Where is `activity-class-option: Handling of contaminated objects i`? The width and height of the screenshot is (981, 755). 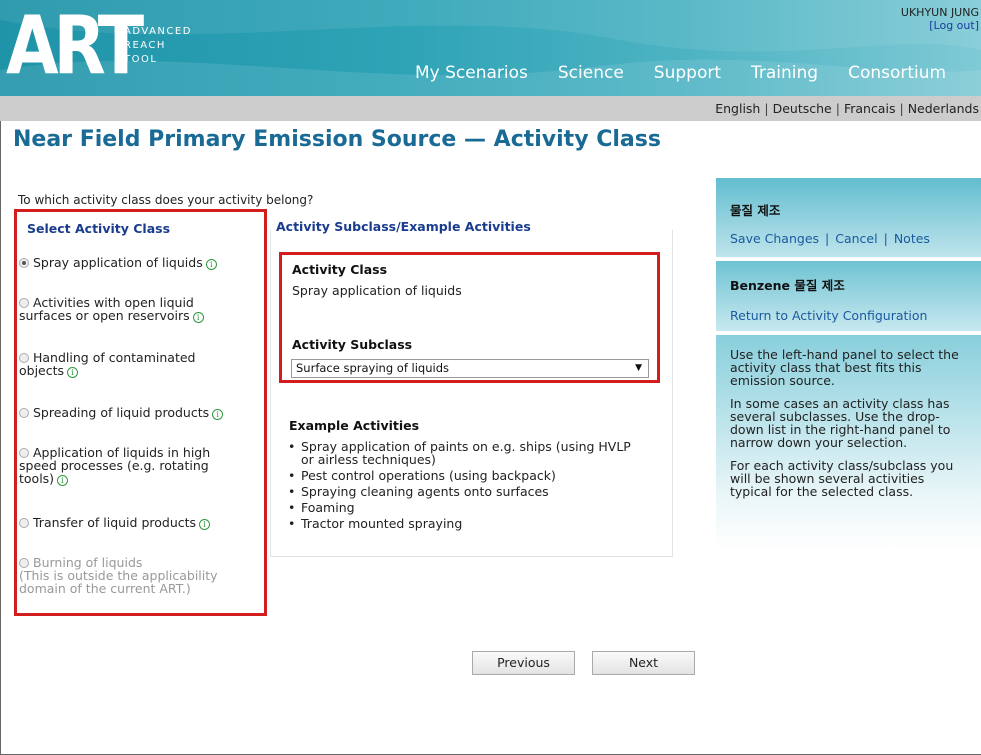 activity-class-option: Handling of contaminated objects i is located at coordinates (131, 364).